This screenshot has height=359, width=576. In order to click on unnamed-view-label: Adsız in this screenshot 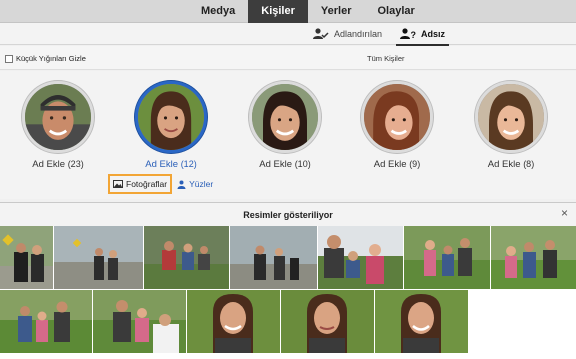, I will do `click(433, 34)`.